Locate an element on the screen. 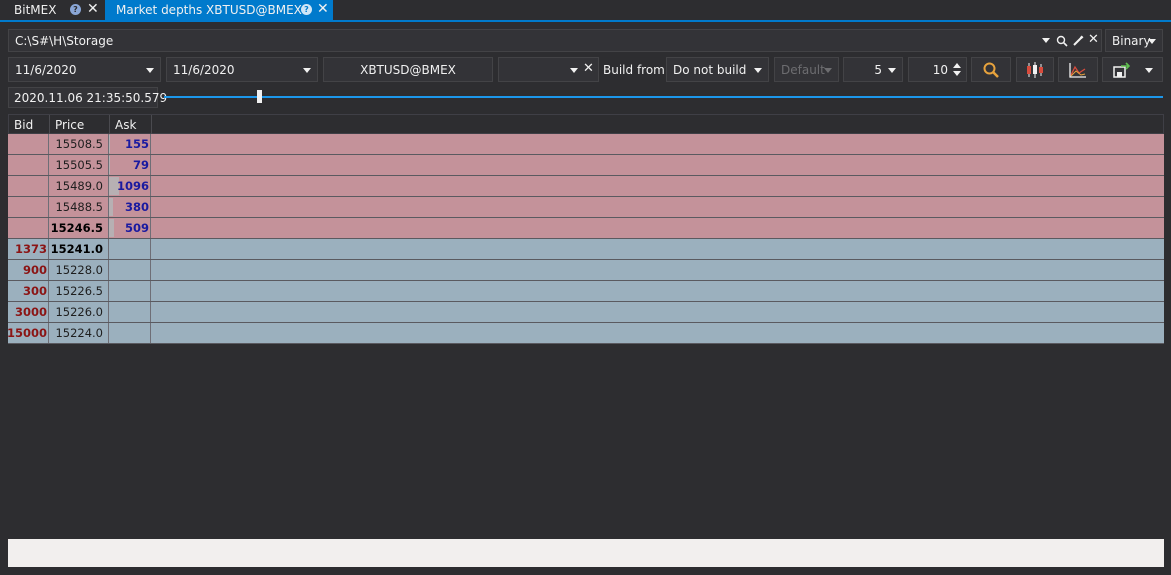  from-date-picker: 11/6/2020 is located at coordinates (84, 69).